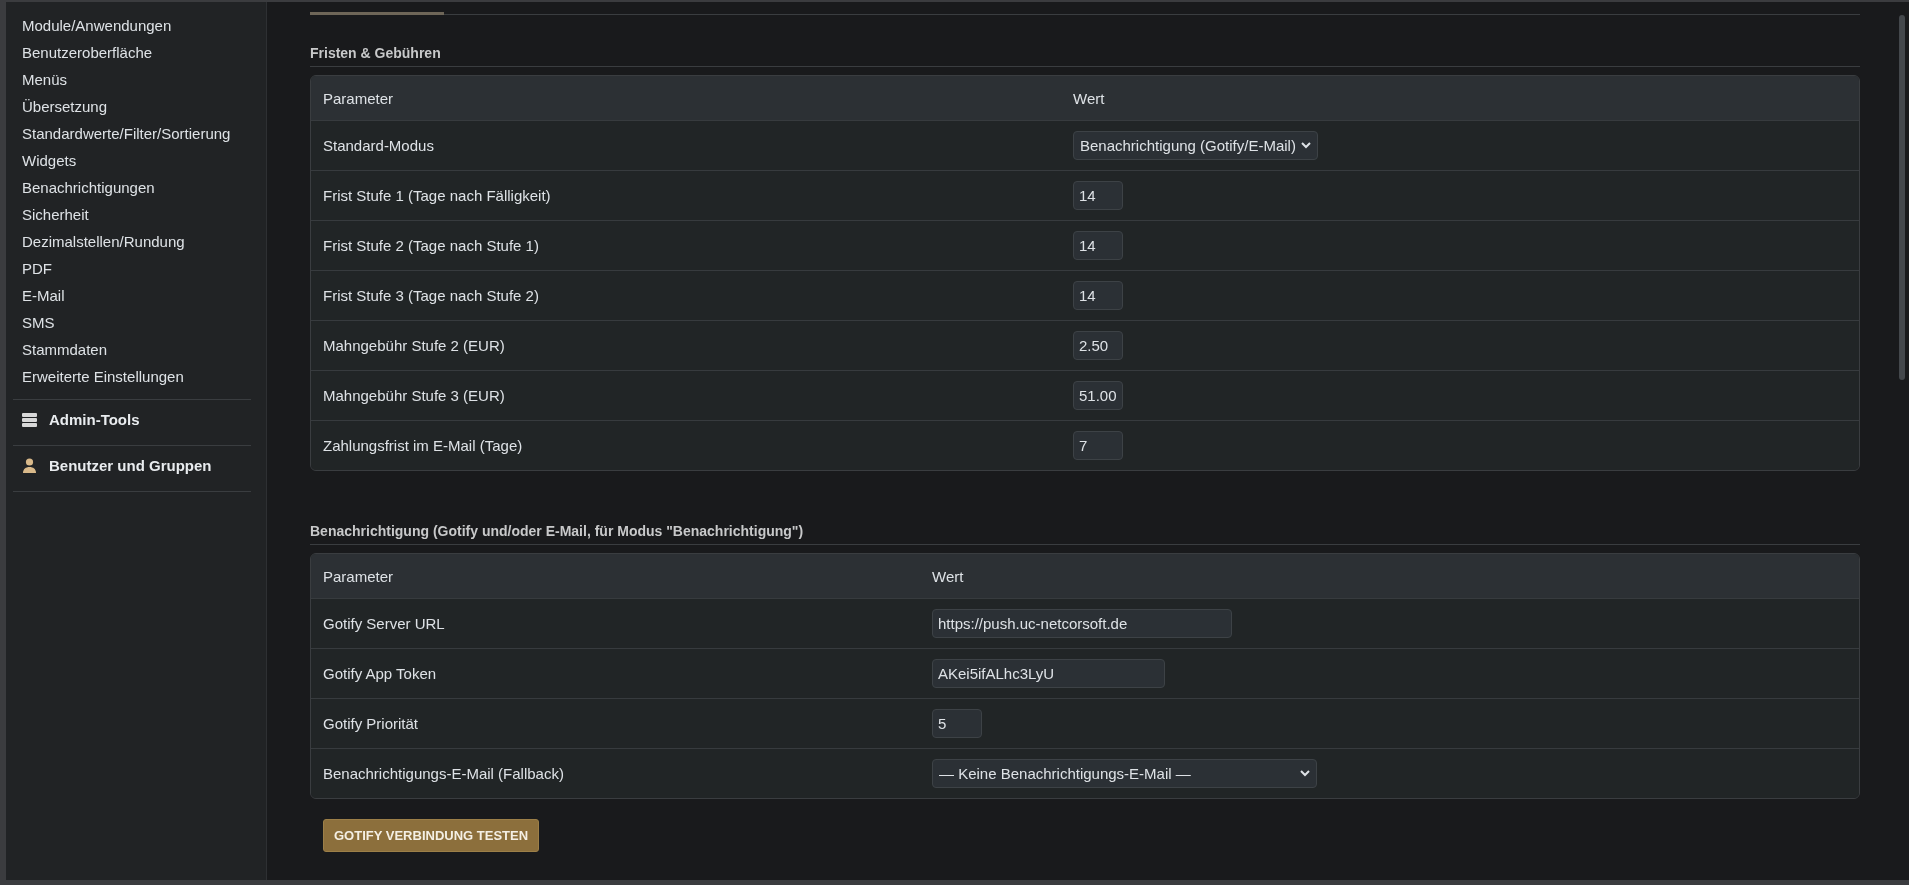  Describe the element at coordinates (139, 271) in the screenshot. I see `sidebar-item: PDF` at that location.